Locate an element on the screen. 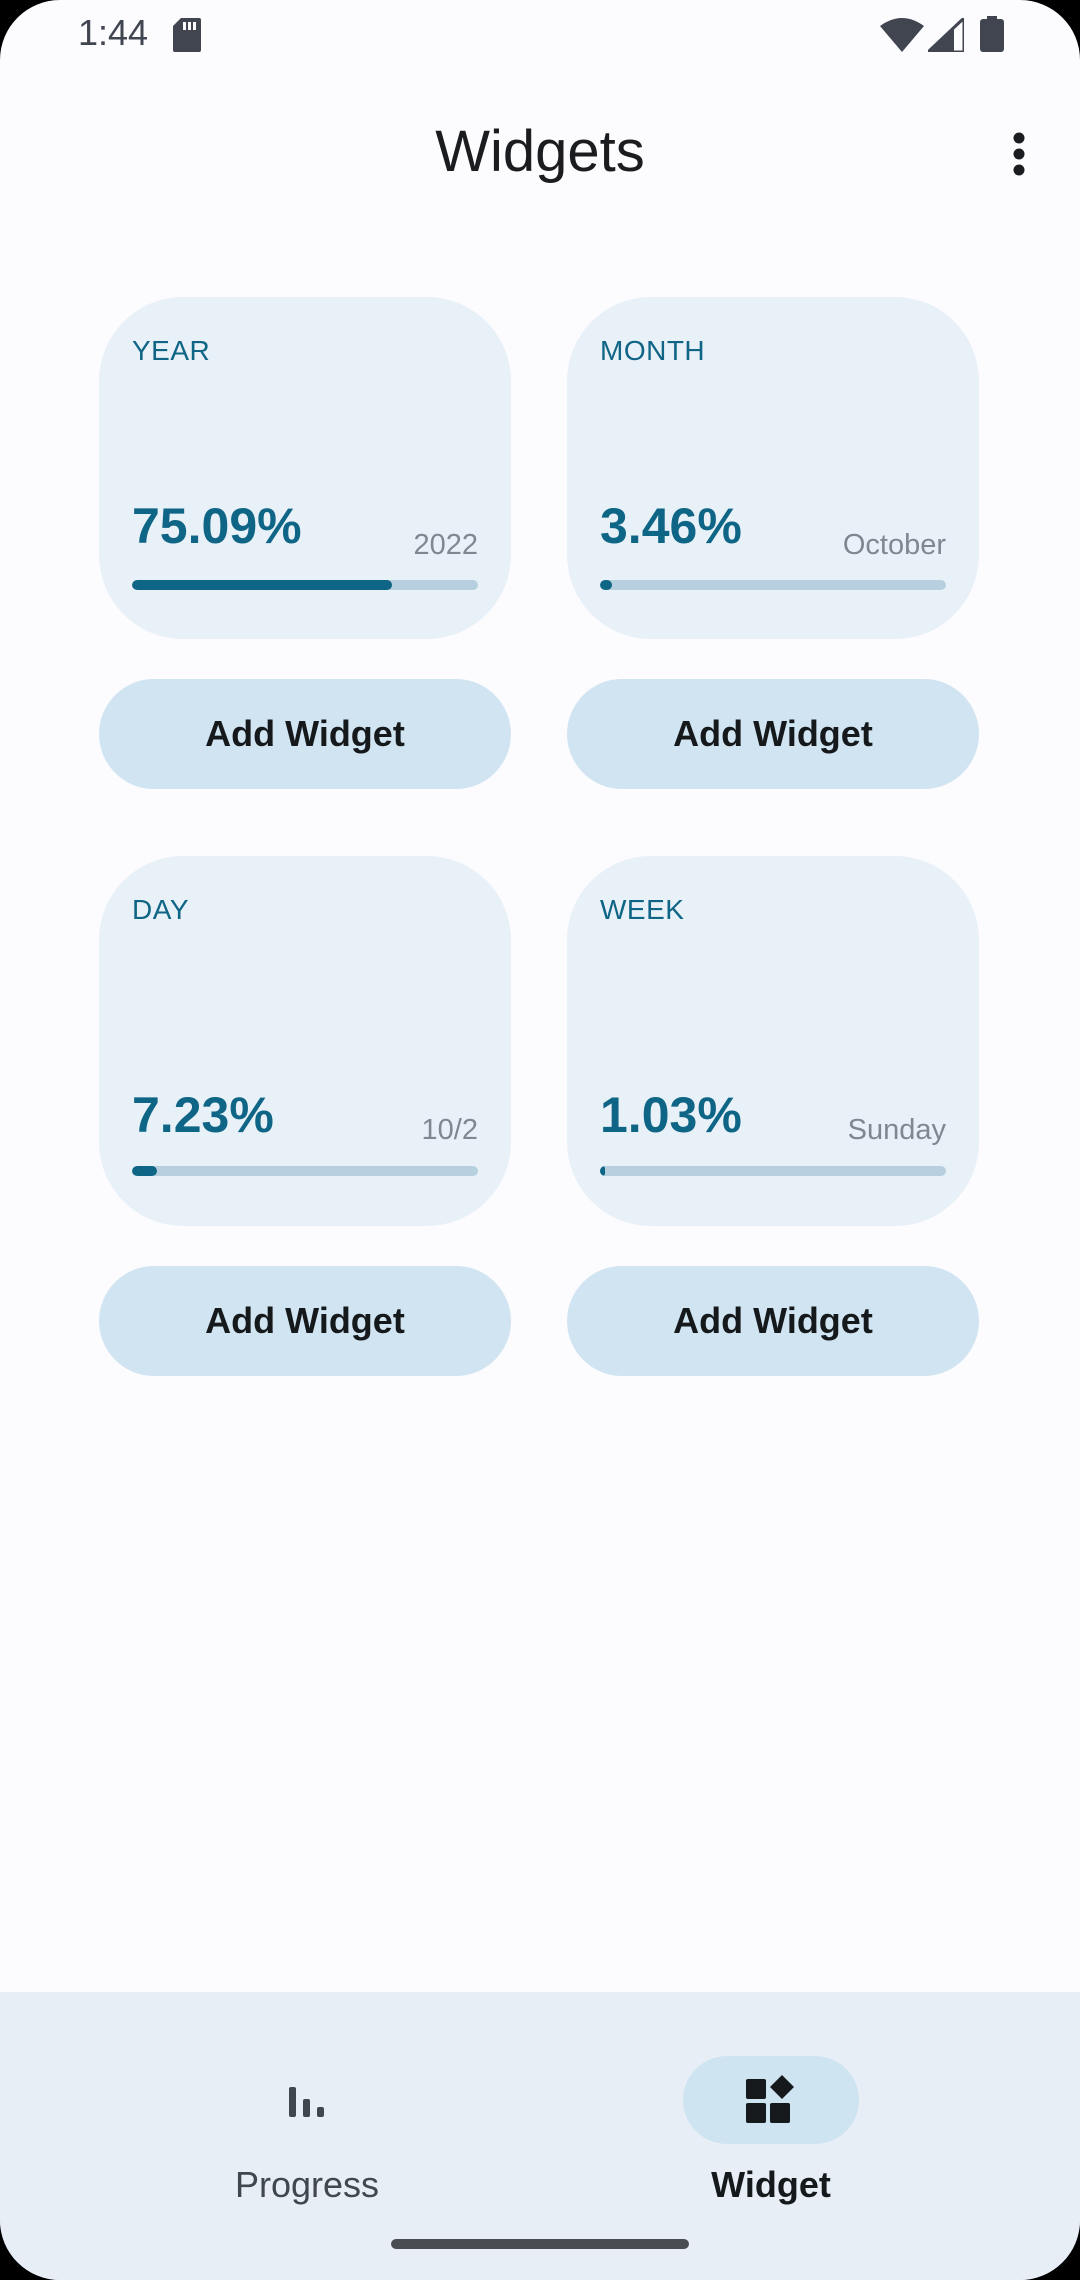 The height and width of the screenshot is (2280, 1080). nav-label-widget: Widget is located at coordinates (771, 2184).